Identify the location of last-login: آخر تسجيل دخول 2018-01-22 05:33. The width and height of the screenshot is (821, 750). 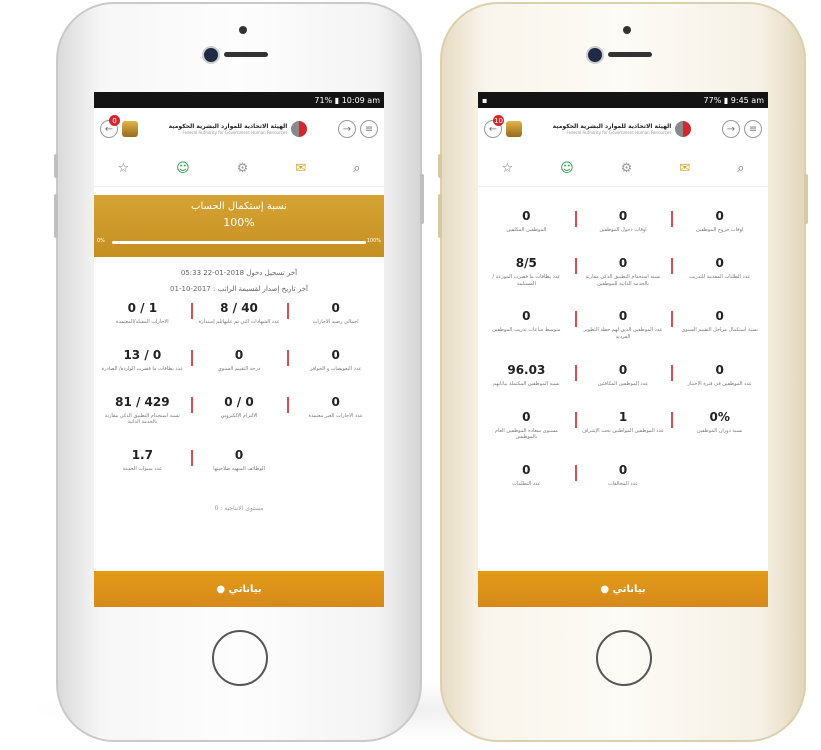
(239, 273).